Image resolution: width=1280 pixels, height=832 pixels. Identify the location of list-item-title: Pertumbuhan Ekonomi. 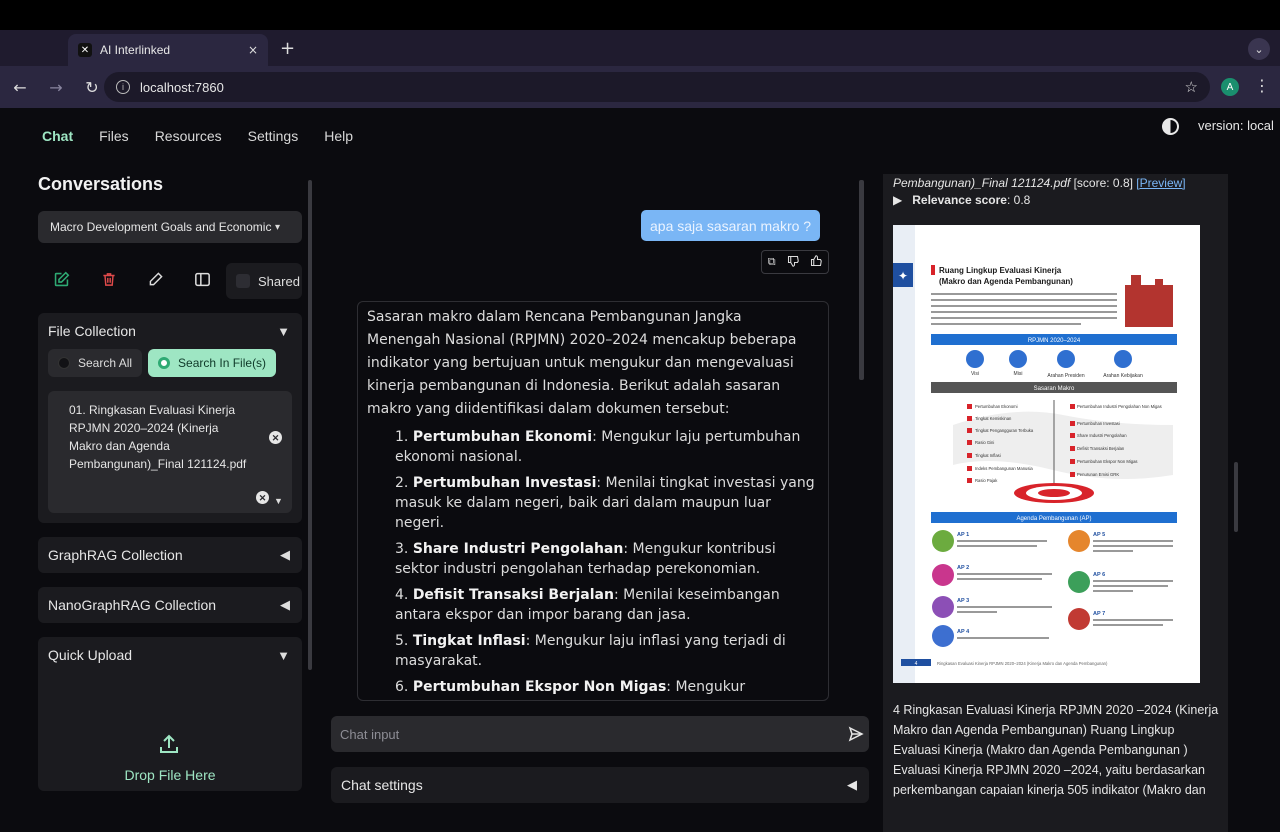
(502, 437).